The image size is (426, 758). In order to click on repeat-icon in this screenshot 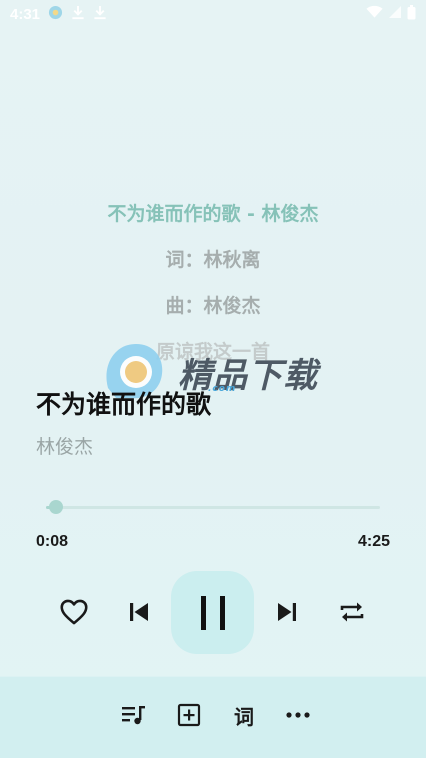, I will do `click(352, 612)`.